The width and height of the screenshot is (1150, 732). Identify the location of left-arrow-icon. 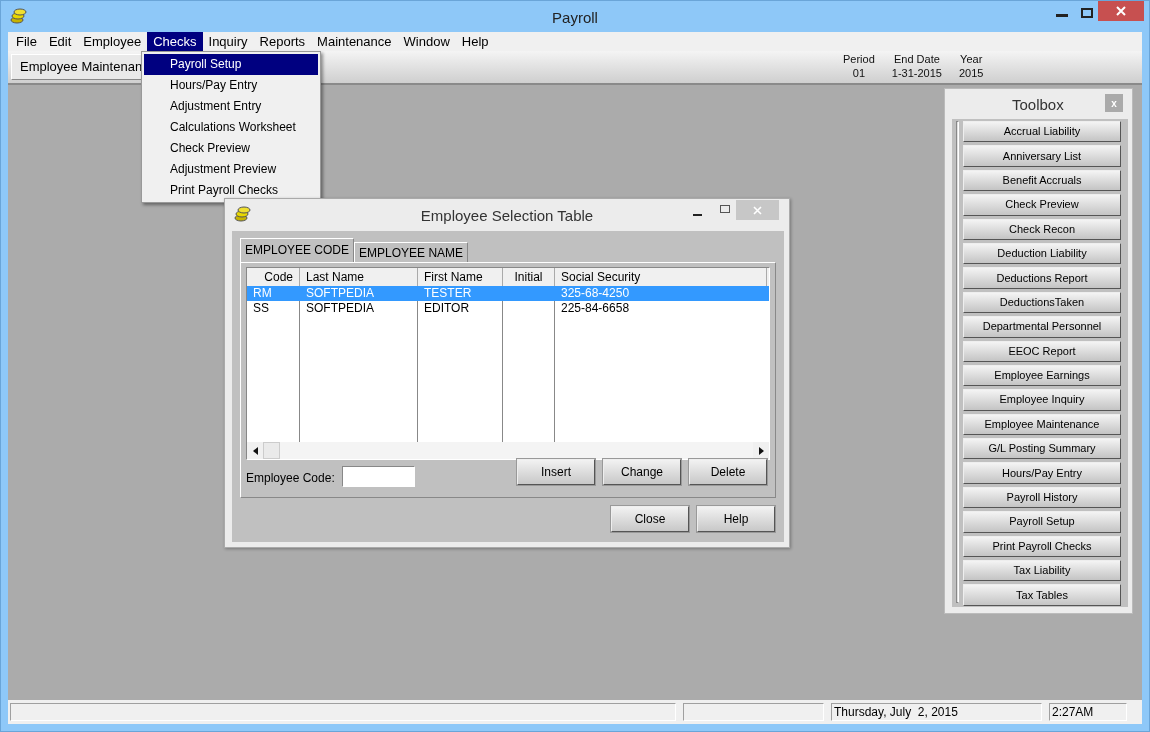
(255, 450).